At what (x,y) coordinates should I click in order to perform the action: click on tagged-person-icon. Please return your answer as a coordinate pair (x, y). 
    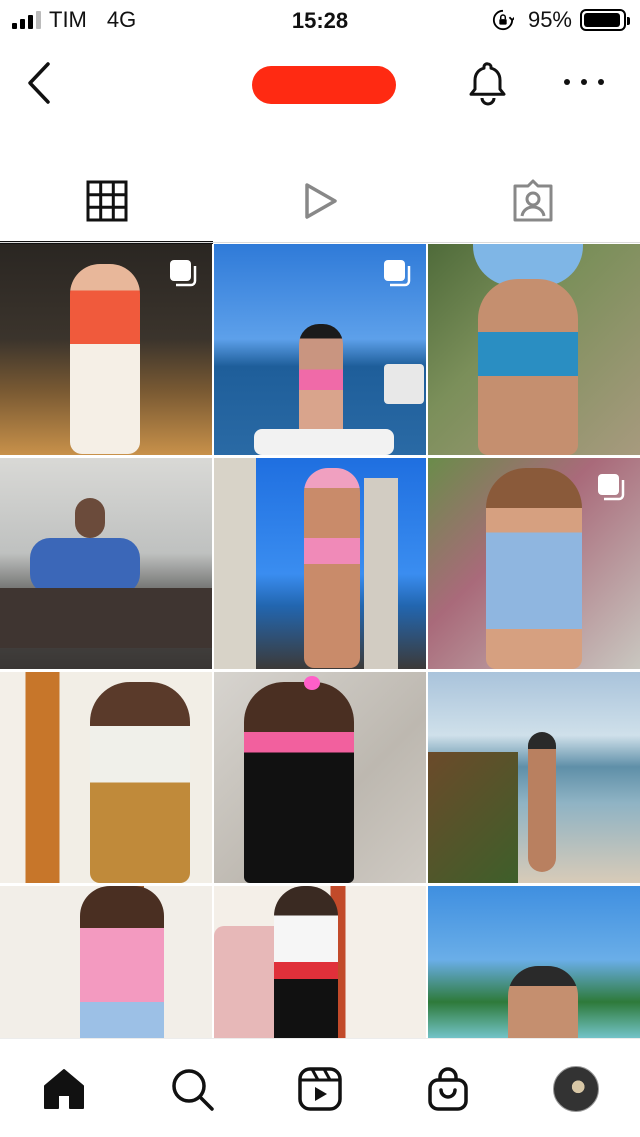
    Looking at the image, I should click on (532, 200).